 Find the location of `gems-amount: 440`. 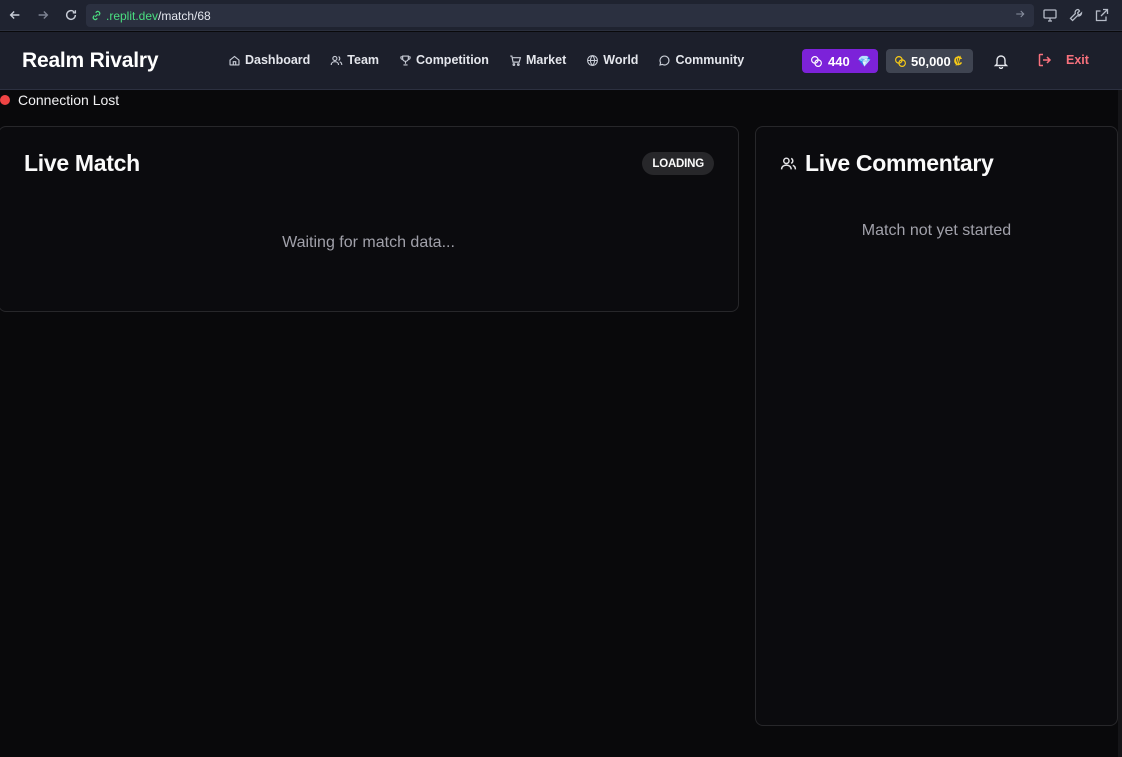

gems-amount: 440 is located at coordinates (839, 61).